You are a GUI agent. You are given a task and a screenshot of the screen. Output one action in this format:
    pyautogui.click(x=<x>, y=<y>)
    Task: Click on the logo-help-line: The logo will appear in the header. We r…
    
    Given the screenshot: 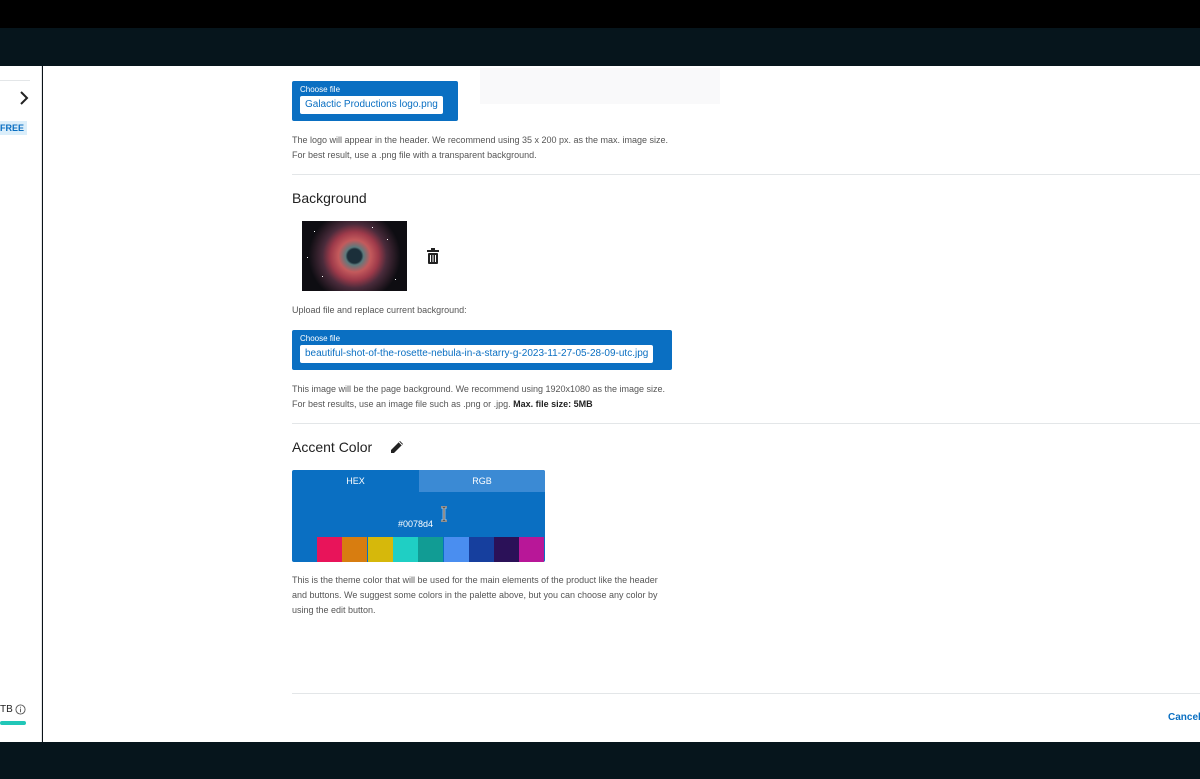 What is the action you would take?
    pyautogui.click(x=480, y=140)
    